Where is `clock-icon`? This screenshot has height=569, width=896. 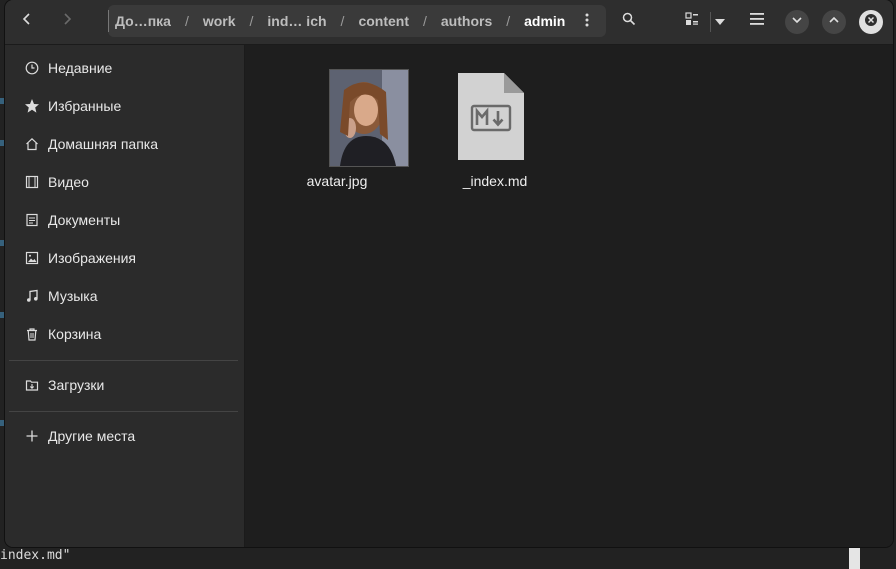 clock-icon is located at coordinates (32, 68).